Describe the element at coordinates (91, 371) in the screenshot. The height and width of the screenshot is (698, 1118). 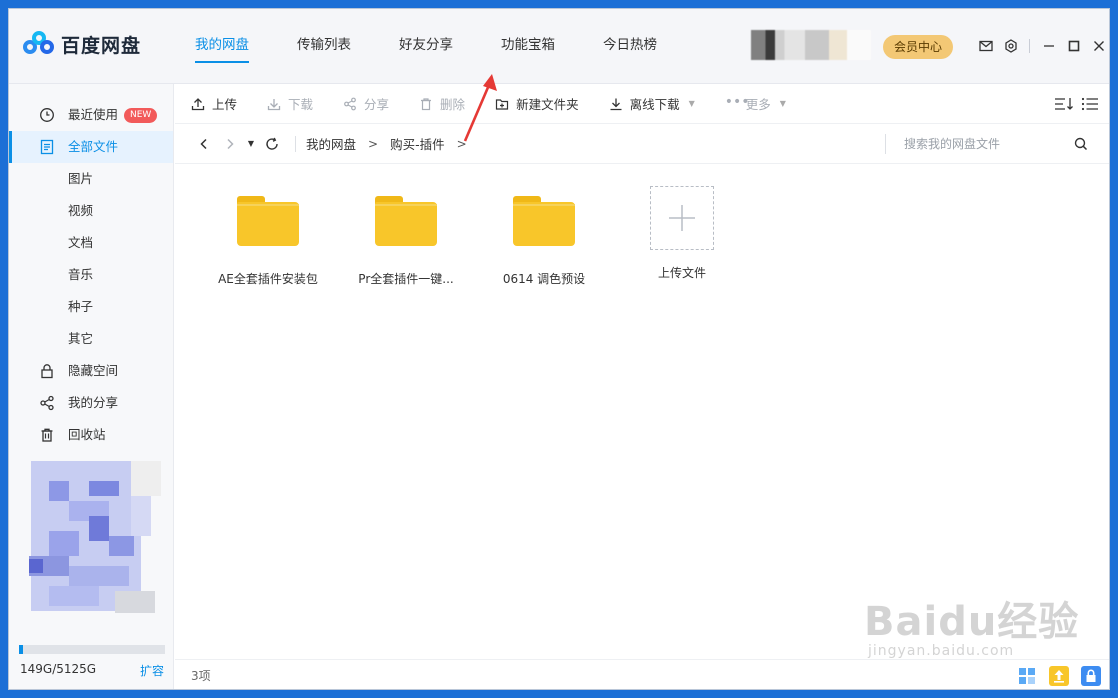
I see `sidebar-item-hidden-space: 隐藏空间` at that location.